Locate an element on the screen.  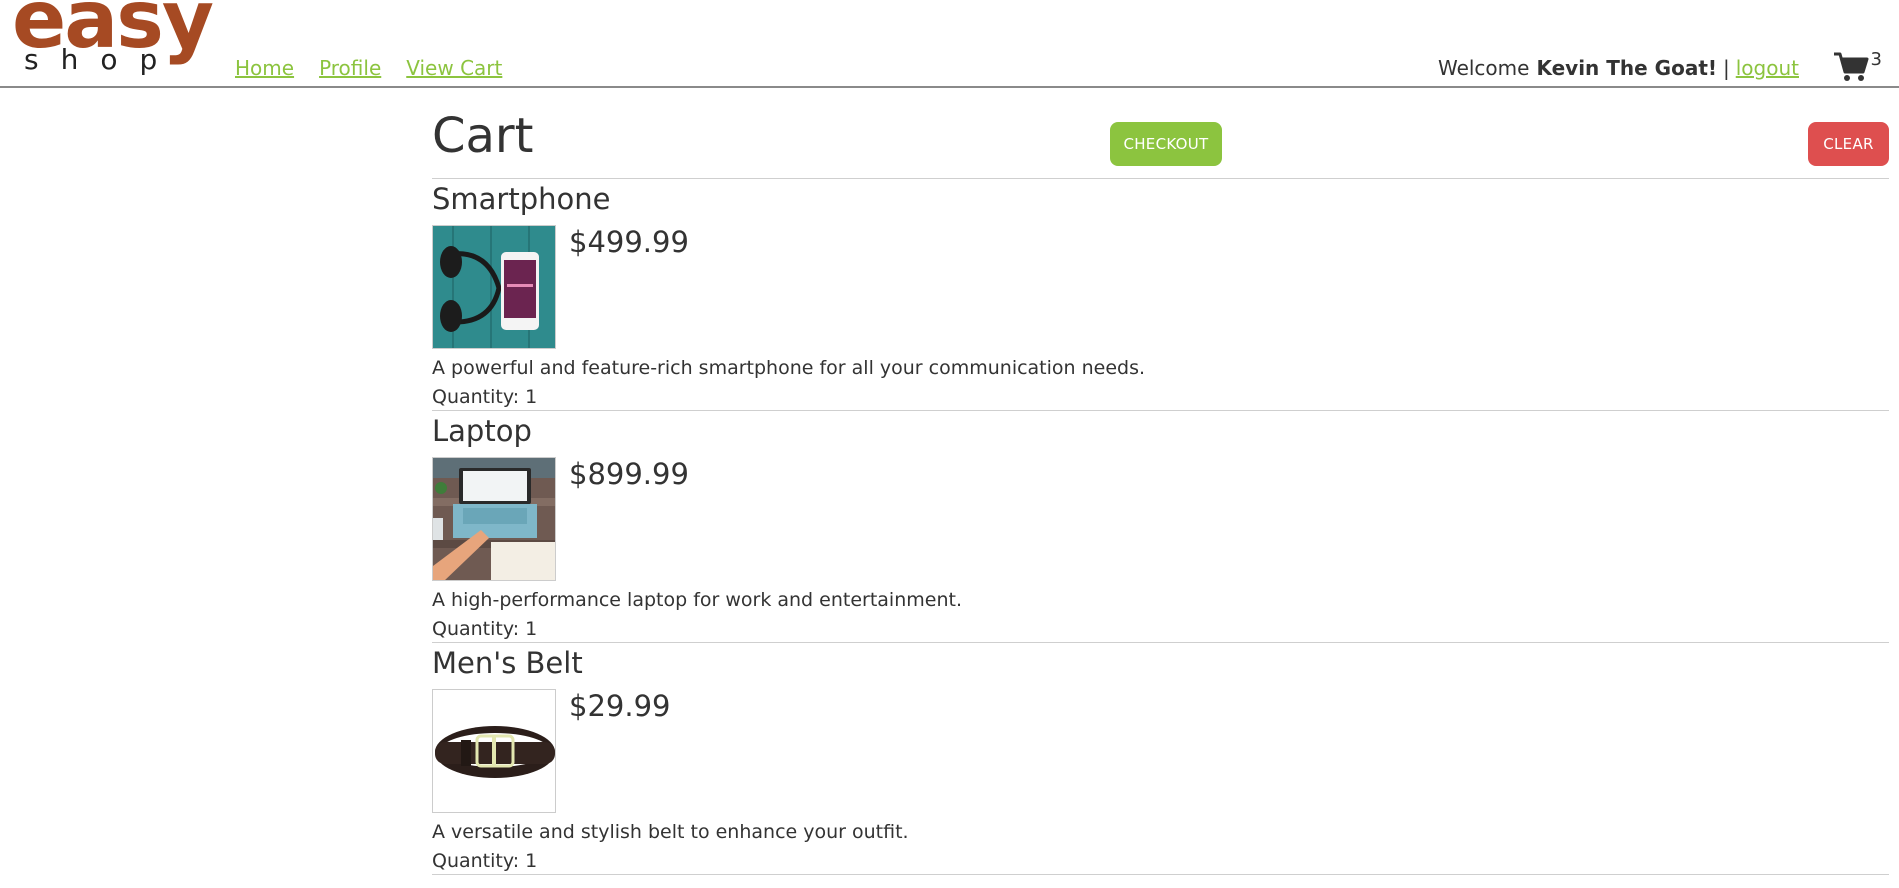
product-name: Men's Belt is located at coordinates (507, 663).